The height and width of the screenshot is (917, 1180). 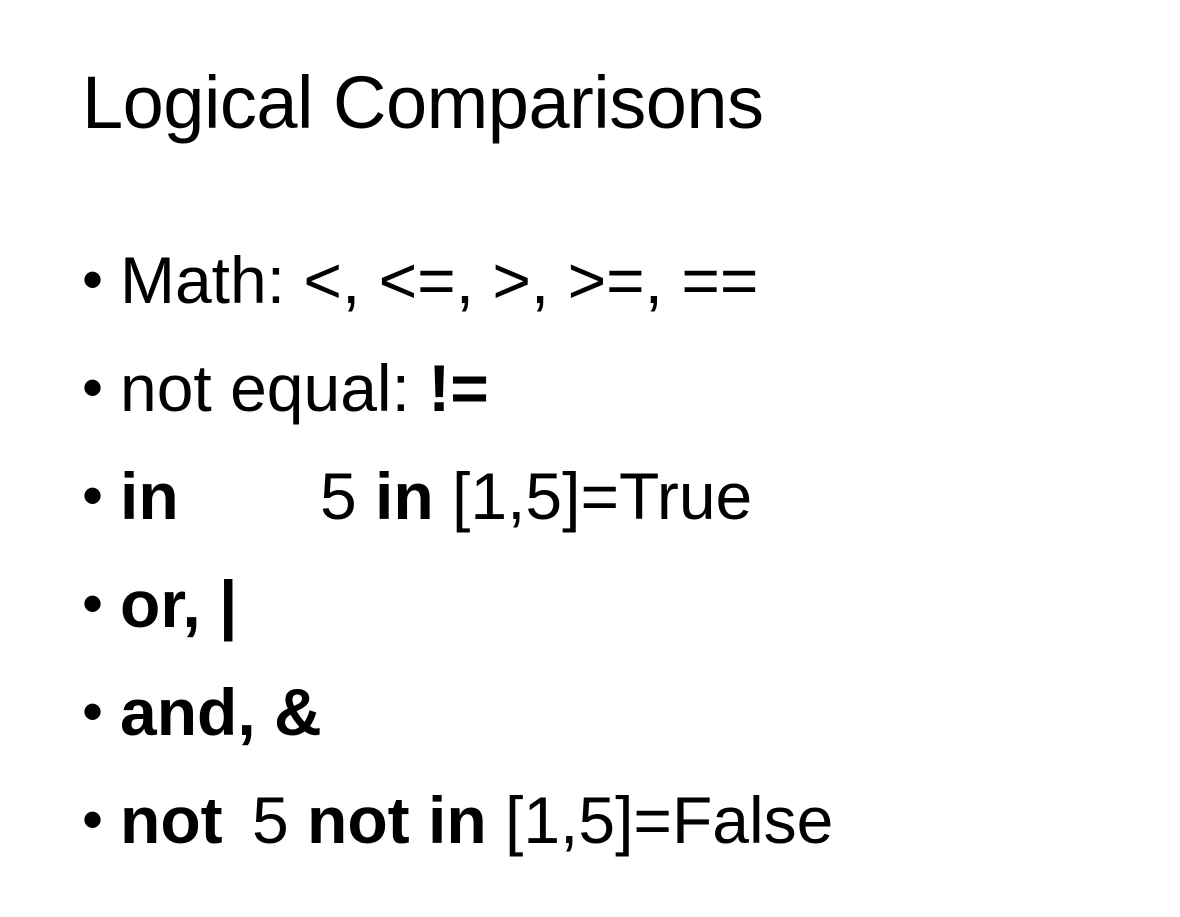 I want to click on bullet-not: • not 5 not in [1,5]=False, so click(x=457, y=834).